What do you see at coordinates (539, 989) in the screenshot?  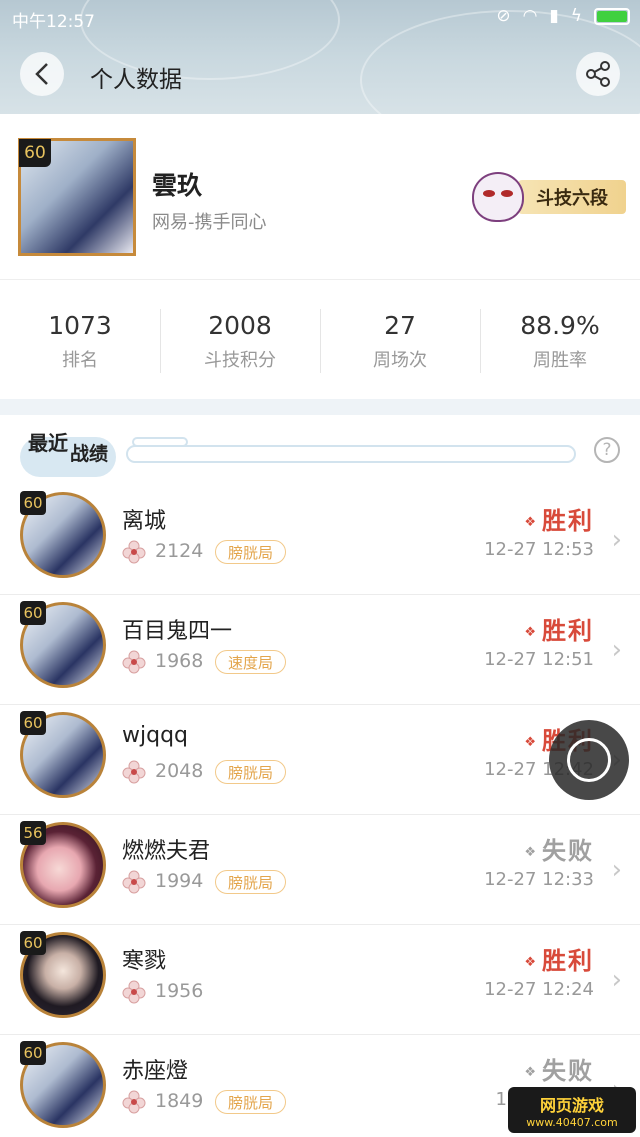 I see `match-time: 12-27 12:24` at bounding box center [539, 989].